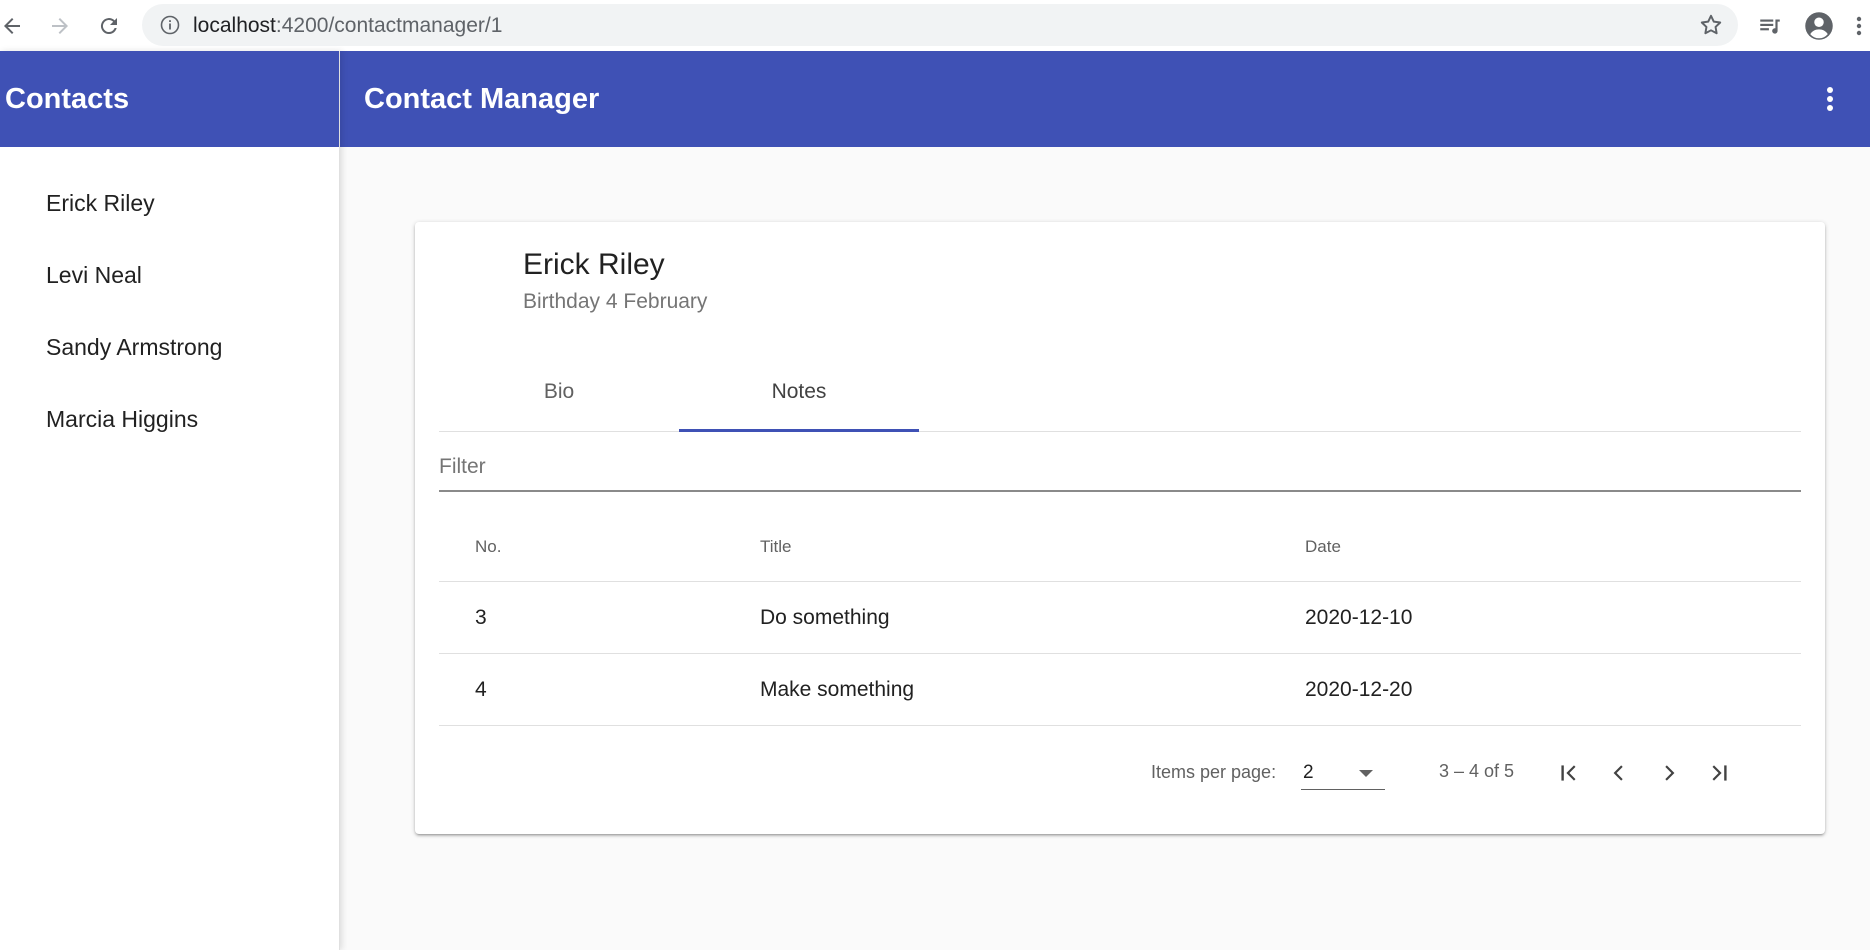 The image size is (1870, 950). I want to click on star-icon, so click(1711, 27).